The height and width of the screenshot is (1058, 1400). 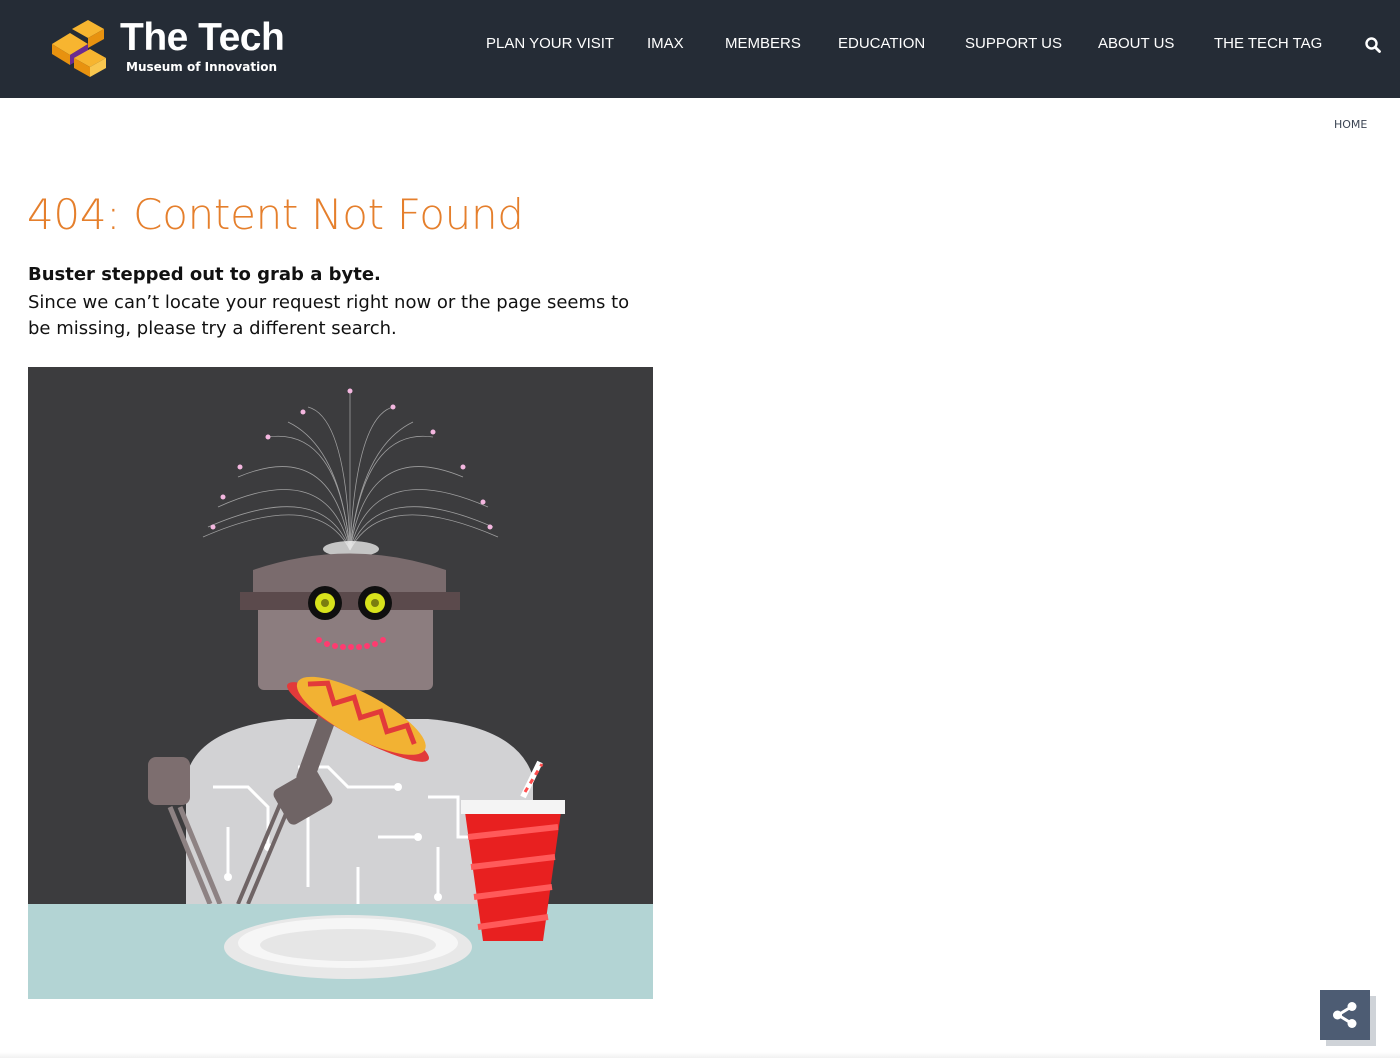 I want to click on breadcrumb-home: HOME, so click(x=1350, y=124).